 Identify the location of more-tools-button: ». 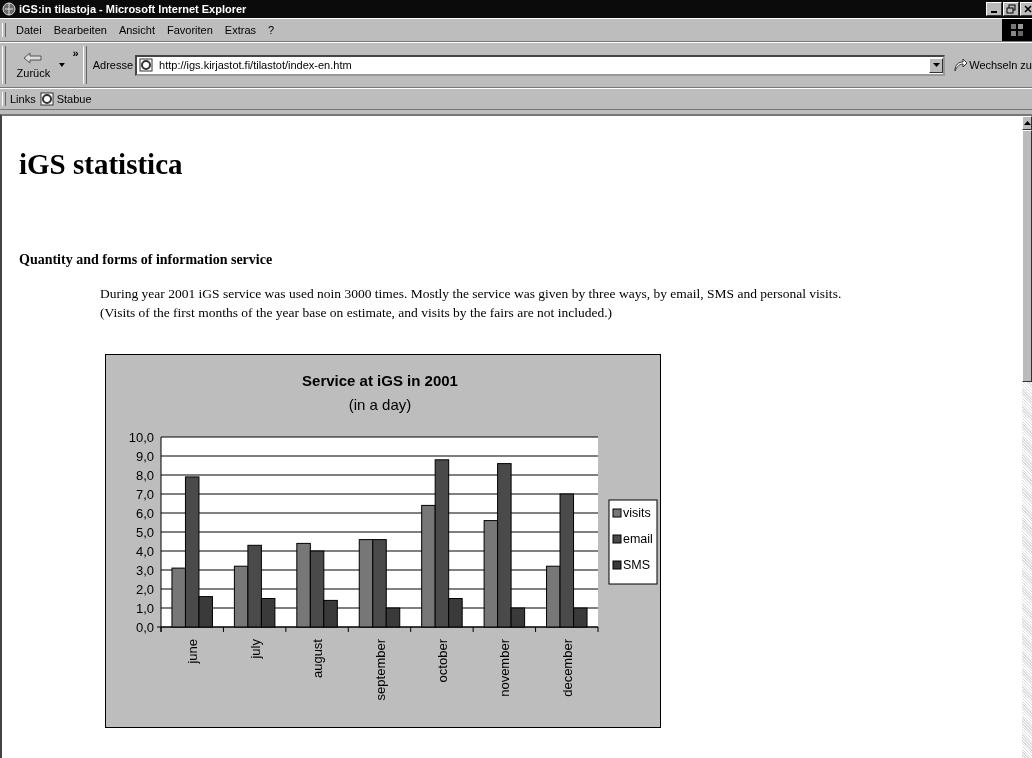
(75, 53).